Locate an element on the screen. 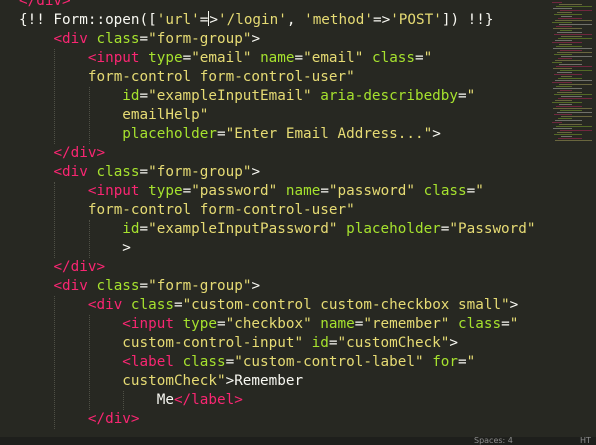  str-token: custom-control-input" is located at coordinates (213, 343).